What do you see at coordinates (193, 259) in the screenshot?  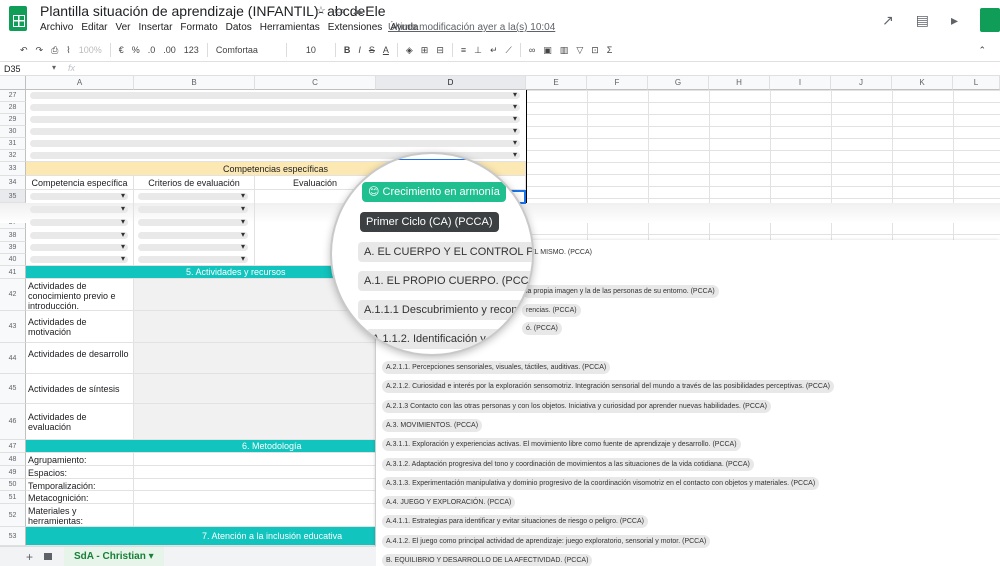 I see `dropdown-b40` at bounding box center [193, 259].